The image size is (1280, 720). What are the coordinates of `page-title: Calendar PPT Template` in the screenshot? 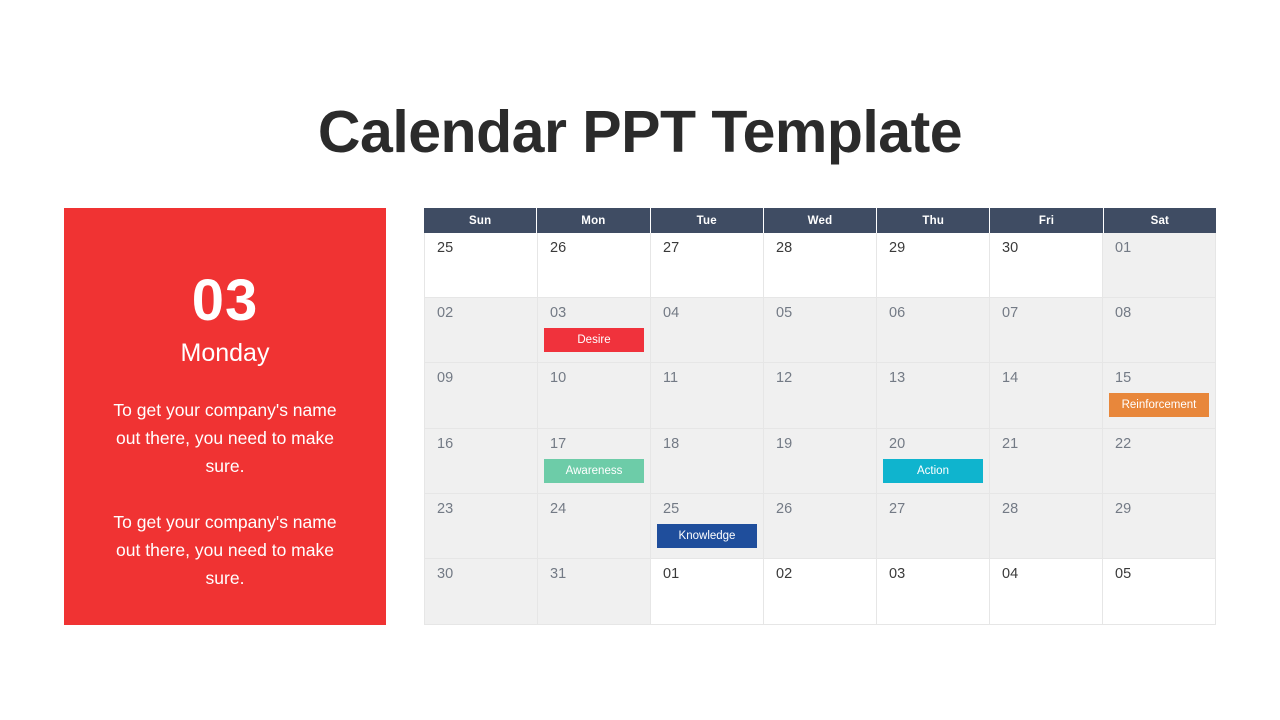 It's located at (640, 131).